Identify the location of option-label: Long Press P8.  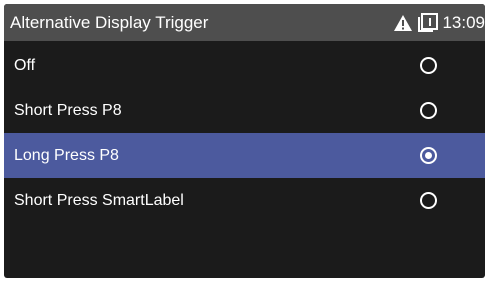
(66, 155).